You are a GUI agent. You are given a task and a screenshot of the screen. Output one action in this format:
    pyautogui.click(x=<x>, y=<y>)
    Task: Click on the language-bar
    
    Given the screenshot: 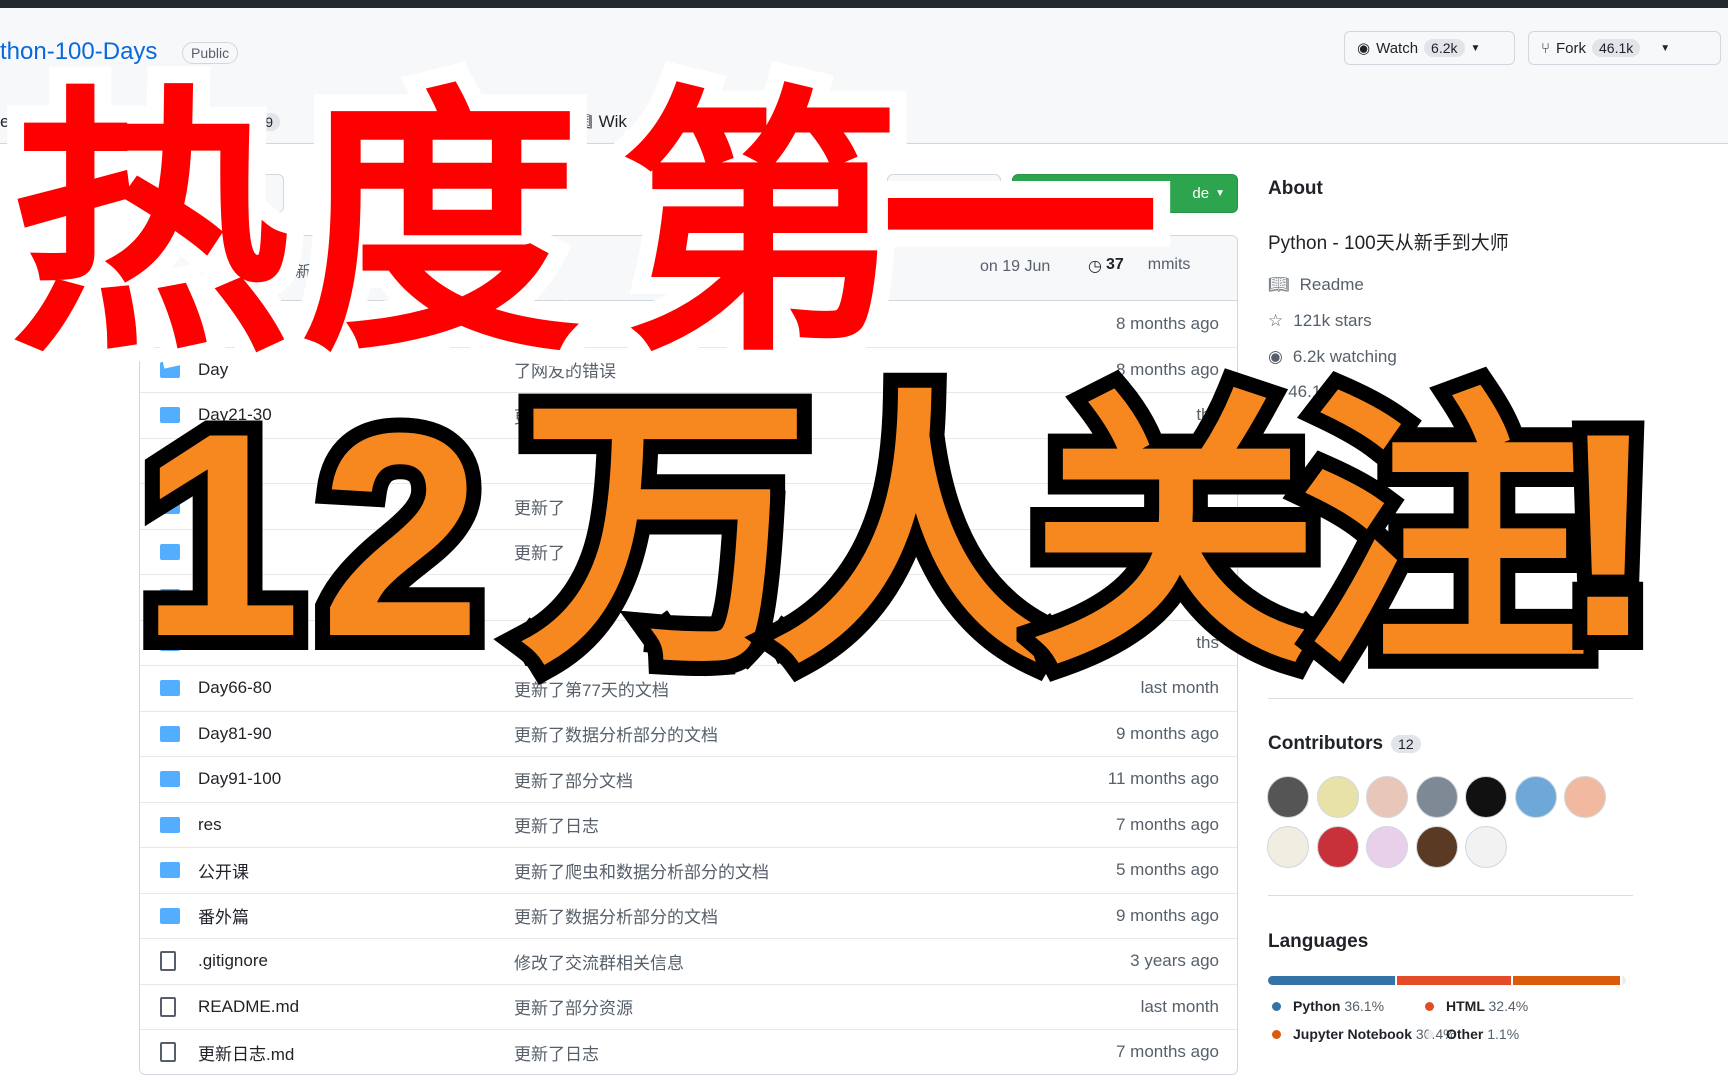 What is the action you would take?
    pyautogui.click(x=1447, y=980)
    